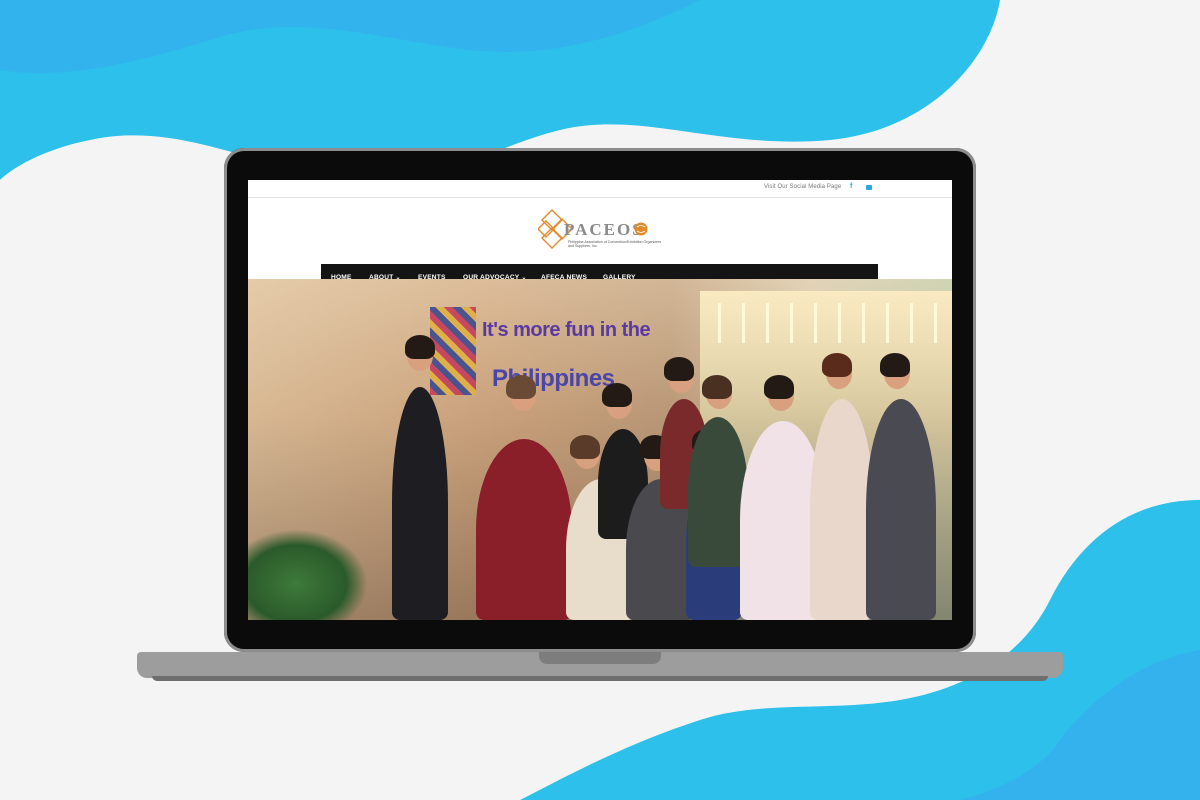 The width and height of the screenshot is (1200, 800). I want to click on facebook-icon: f, so click(851, 186).